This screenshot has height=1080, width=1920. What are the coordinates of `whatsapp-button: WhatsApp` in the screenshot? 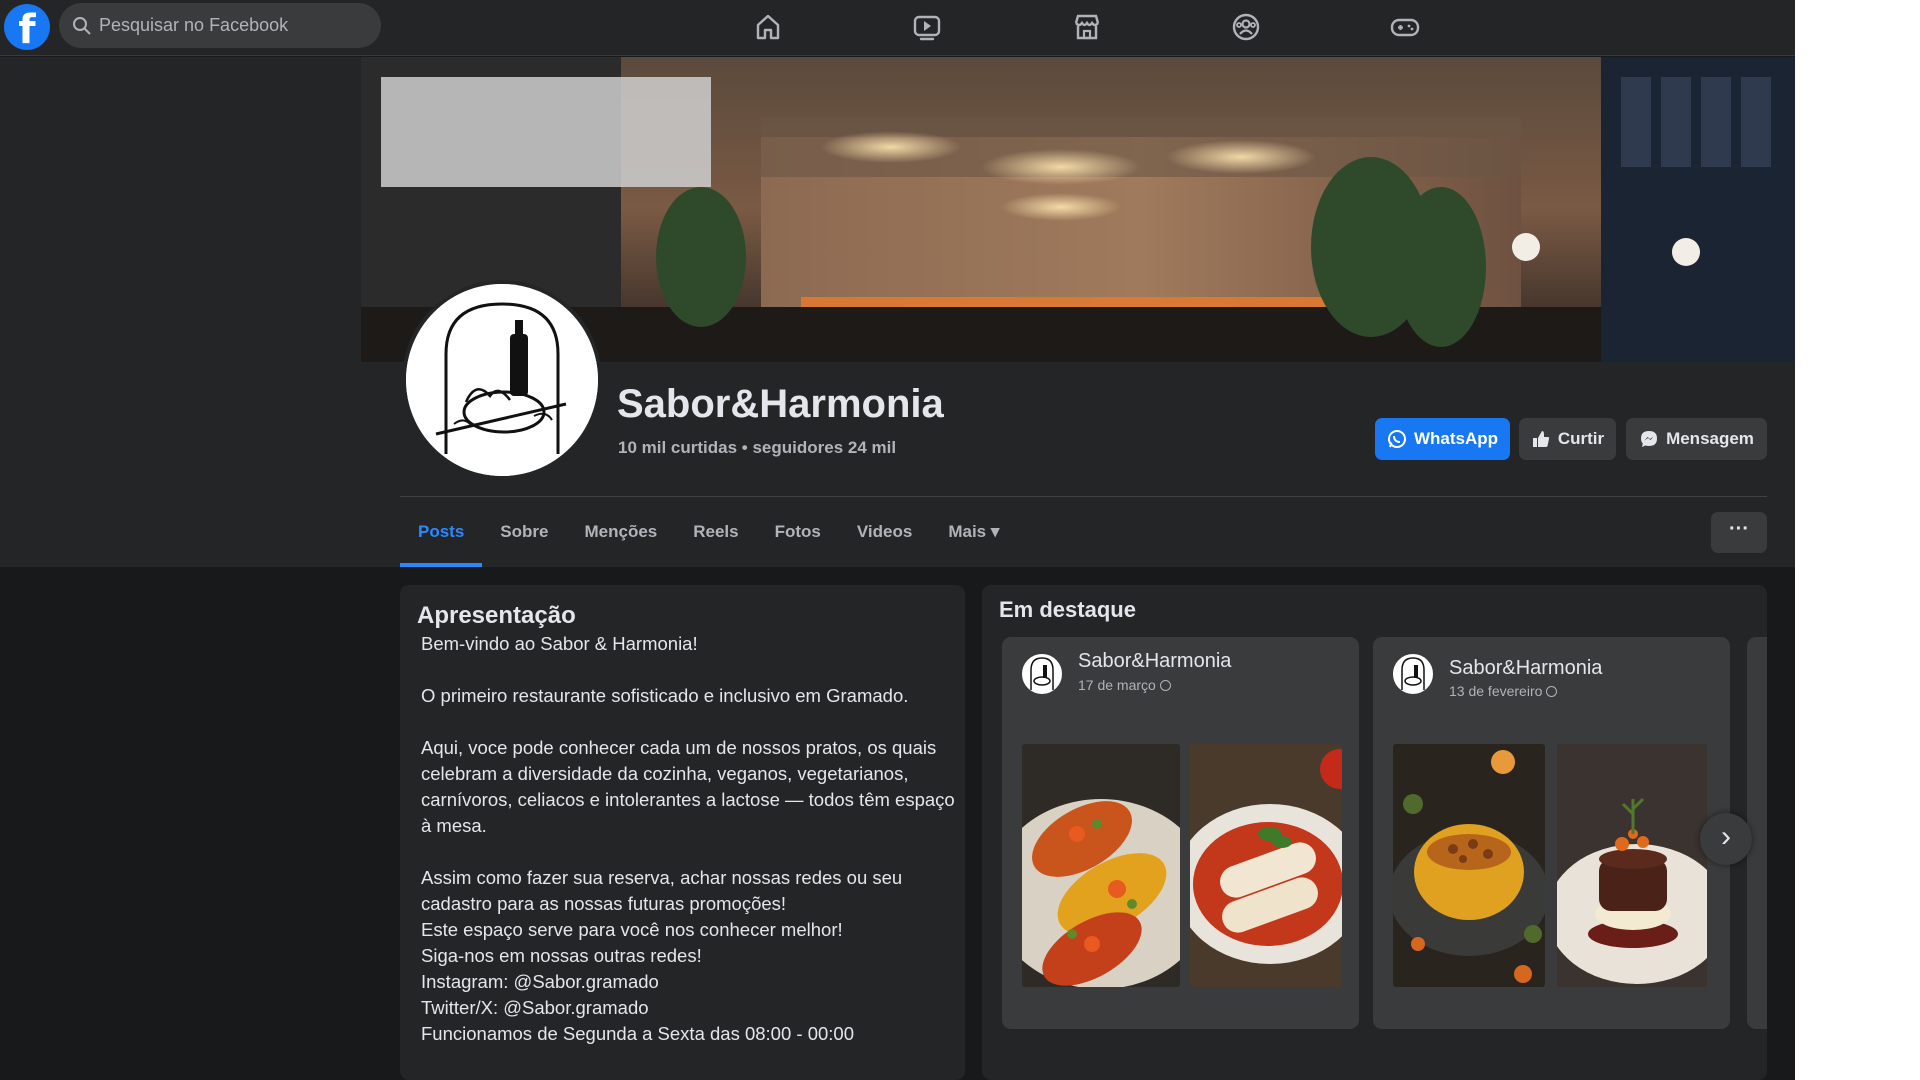 It's located at (1442, 439).